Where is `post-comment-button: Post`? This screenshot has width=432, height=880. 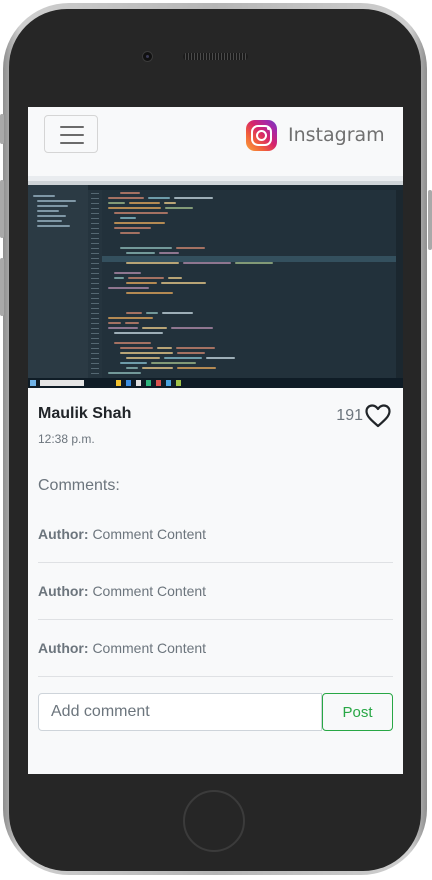 post-comment-button: Post is located at coordinates (357, 712).